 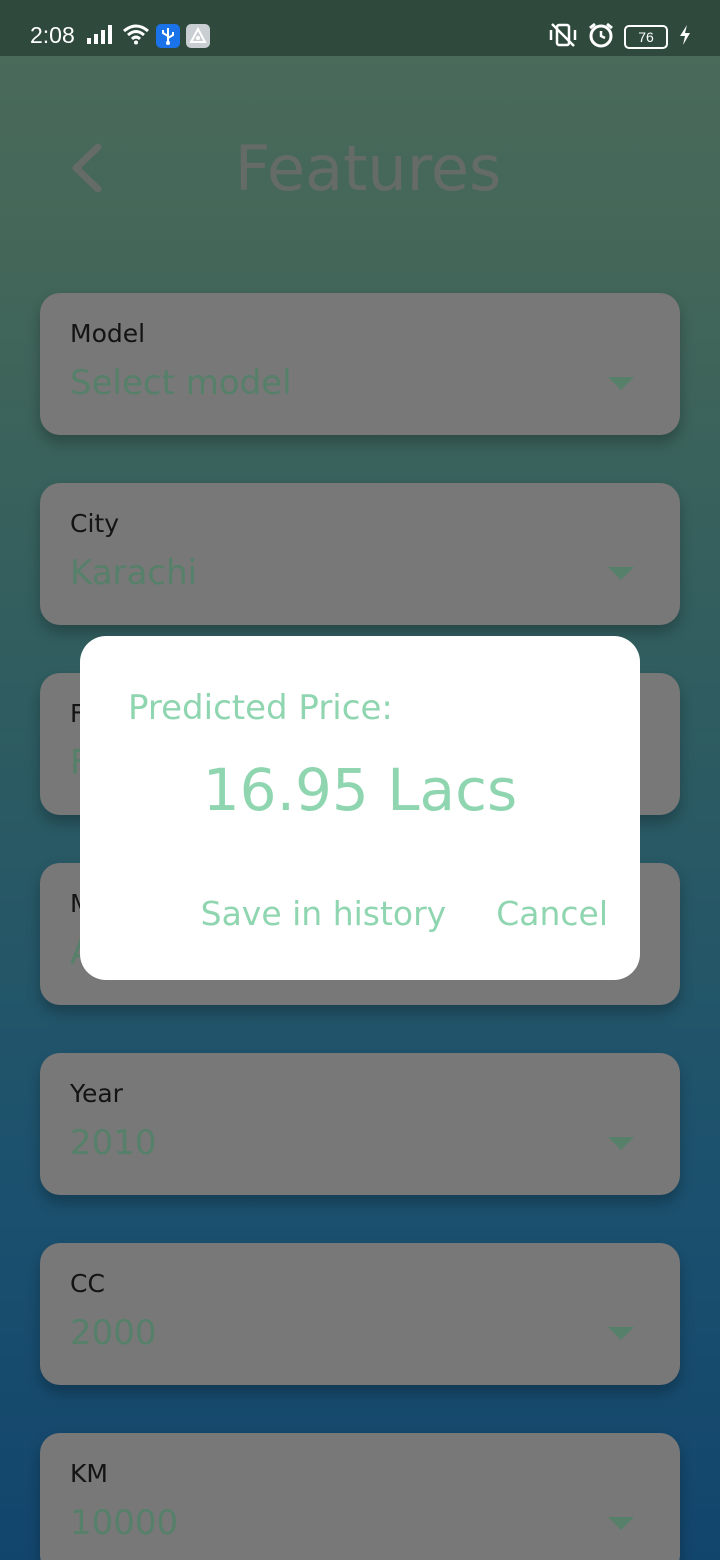 I want to click on app-notification-icon, so click(x=198, y=36).